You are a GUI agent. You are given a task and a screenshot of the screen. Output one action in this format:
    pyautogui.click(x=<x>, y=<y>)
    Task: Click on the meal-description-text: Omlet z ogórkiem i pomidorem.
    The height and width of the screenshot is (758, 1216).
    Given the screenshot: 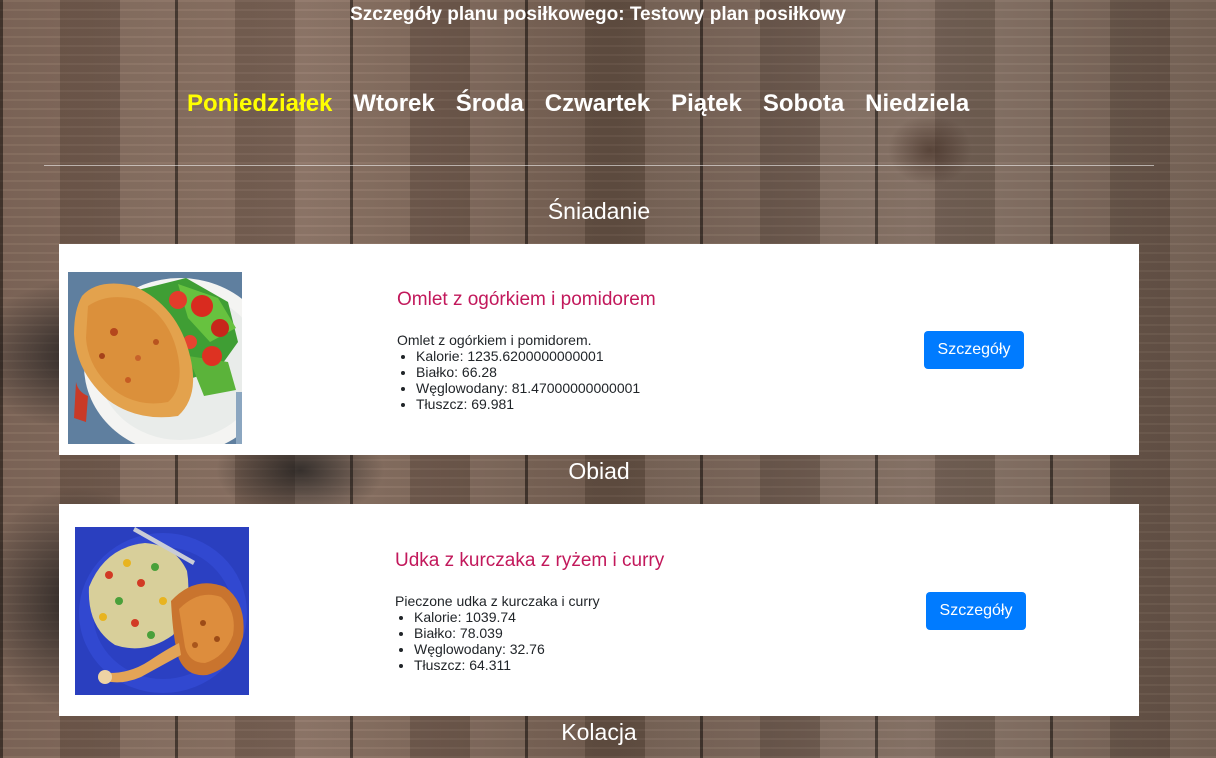 What is the action you would take?
    pyautogui.click(x=494, y=340)
    